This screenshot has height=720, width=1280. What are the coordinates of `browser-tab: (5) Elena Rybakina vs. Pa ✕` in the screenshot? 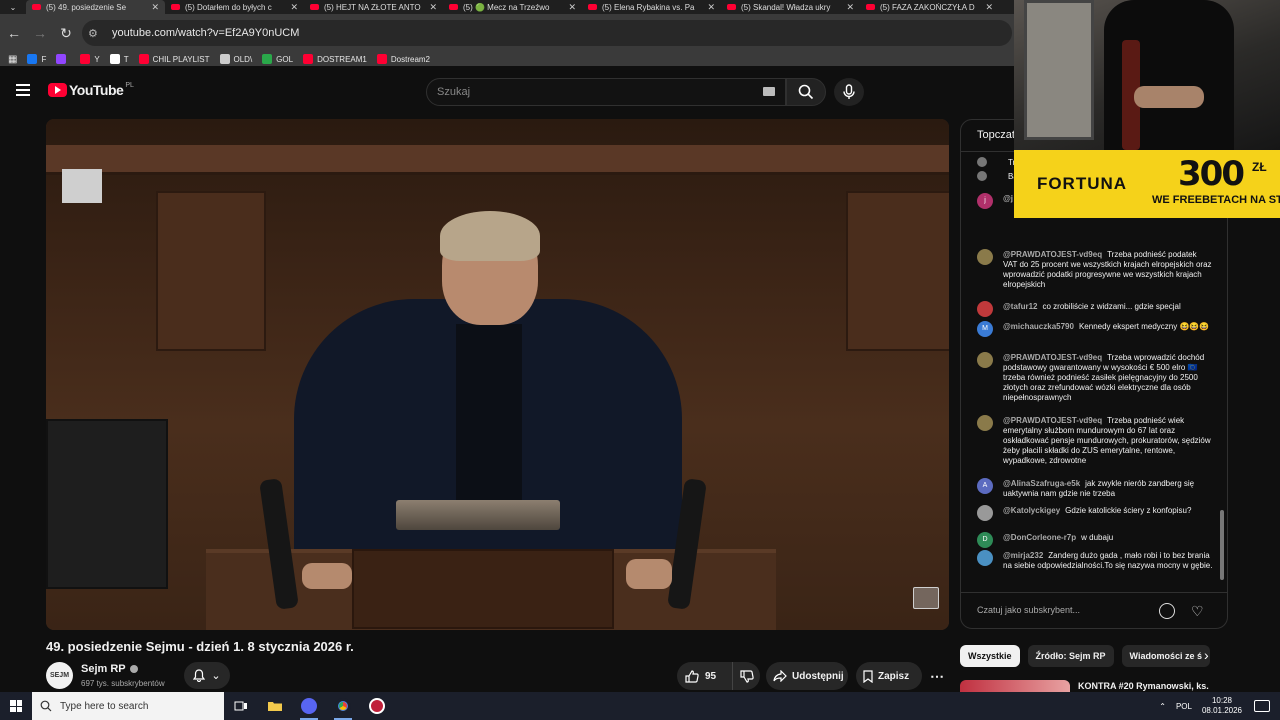 It's located at (651, 7).